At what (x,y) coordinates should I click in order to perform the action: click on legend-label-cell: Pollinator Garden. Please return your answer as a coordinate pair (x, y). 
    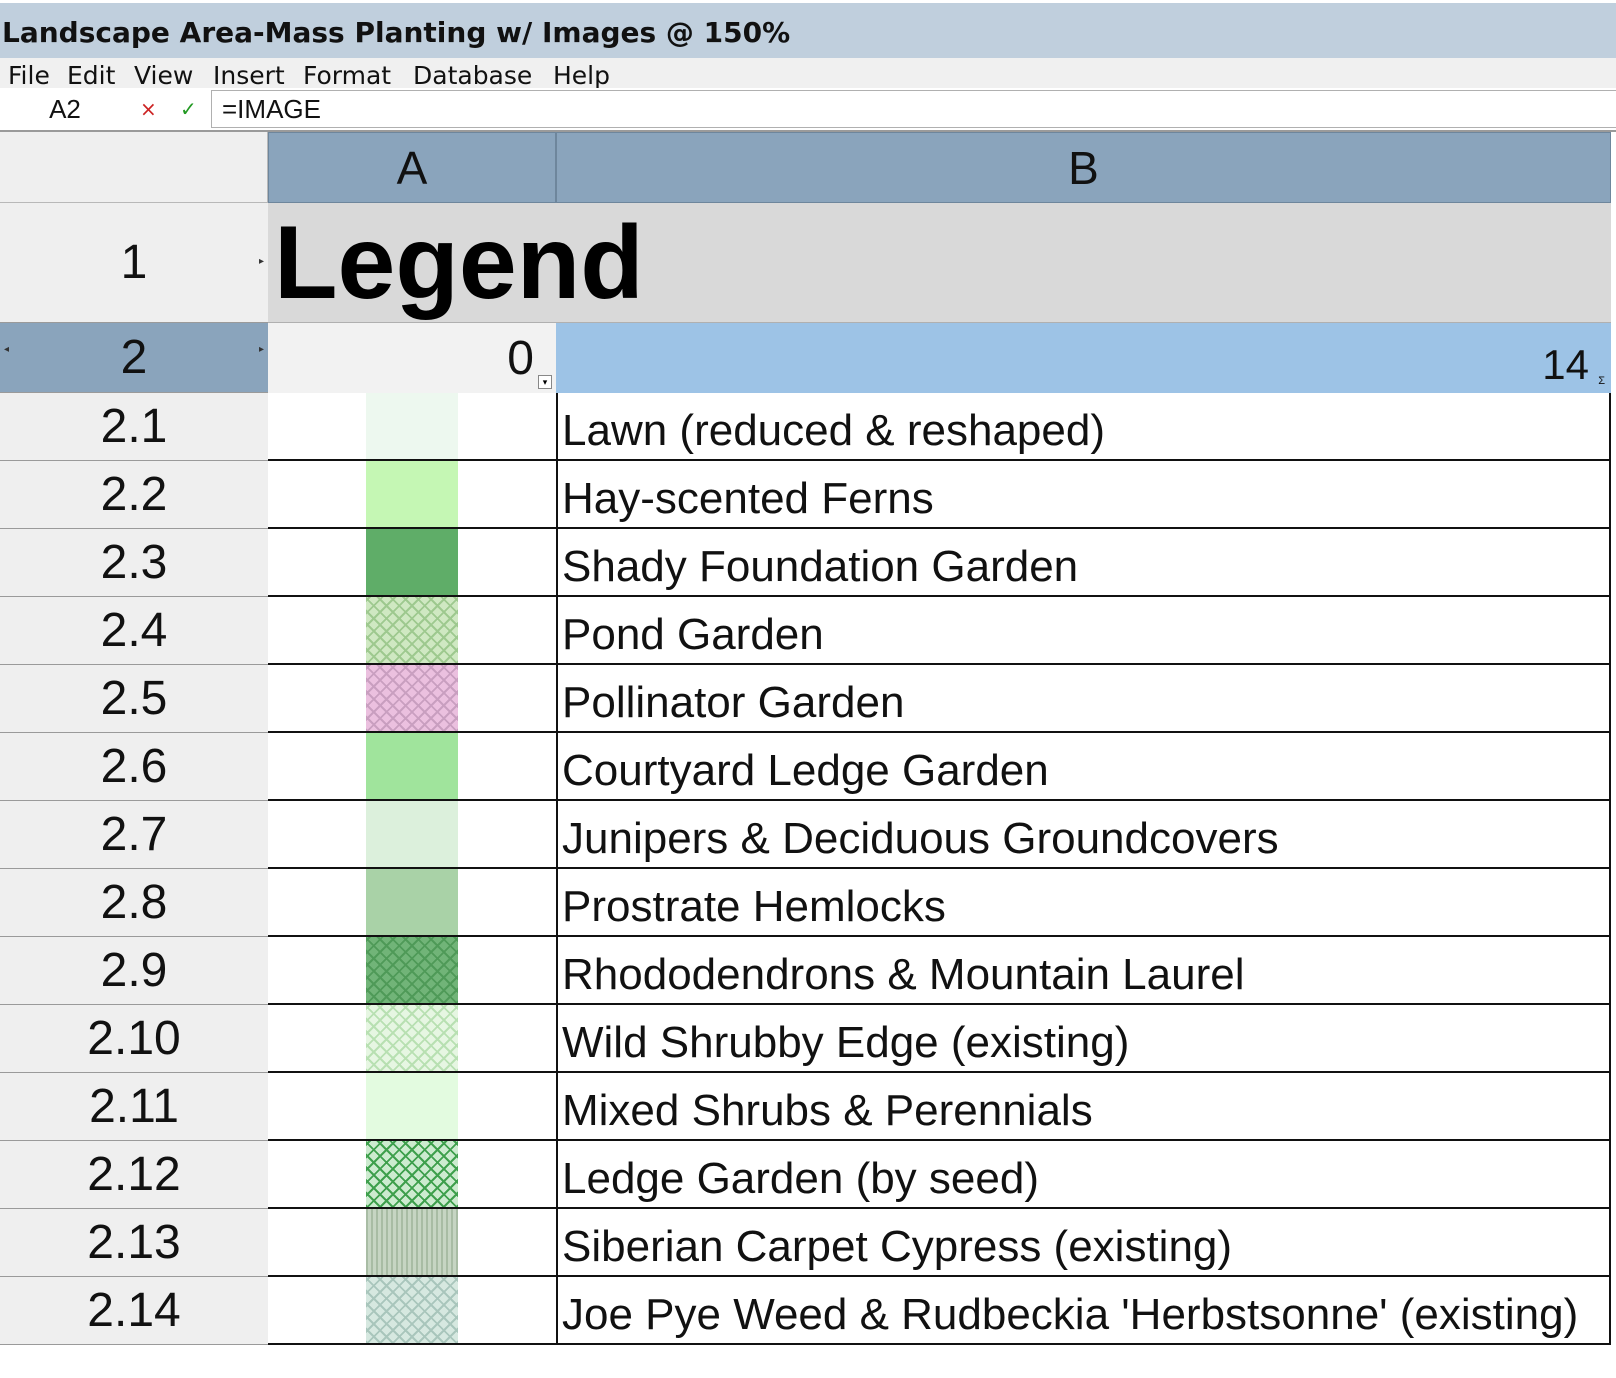
    Looking at the image, I should click on (1083, 699).